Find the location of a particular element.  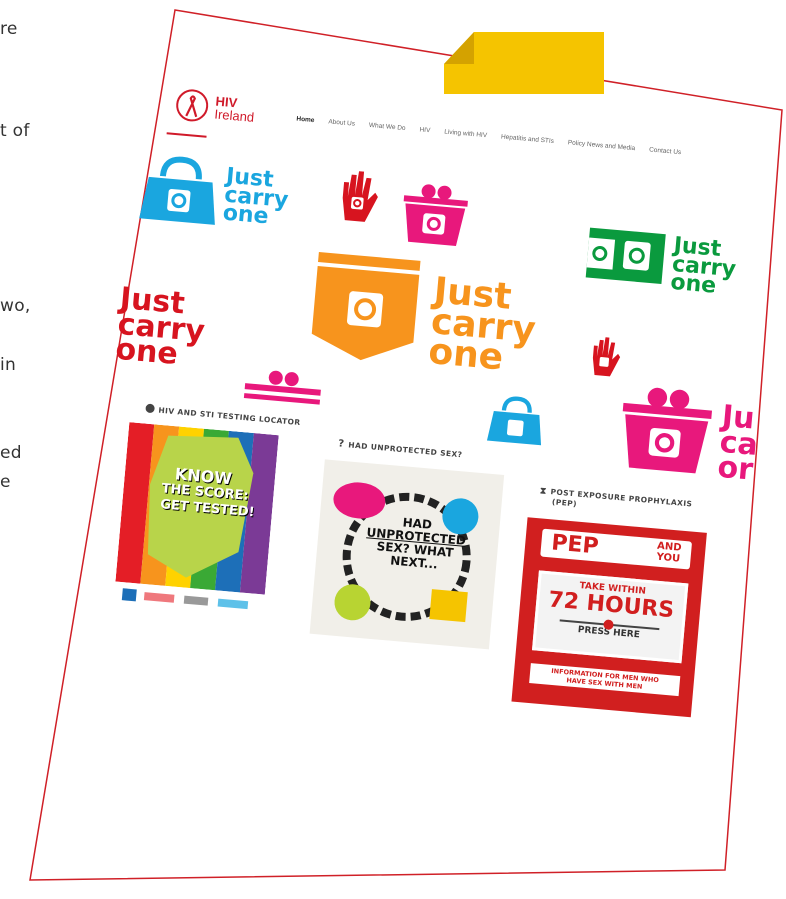

locator-icon is located at coordinates (150, 408).